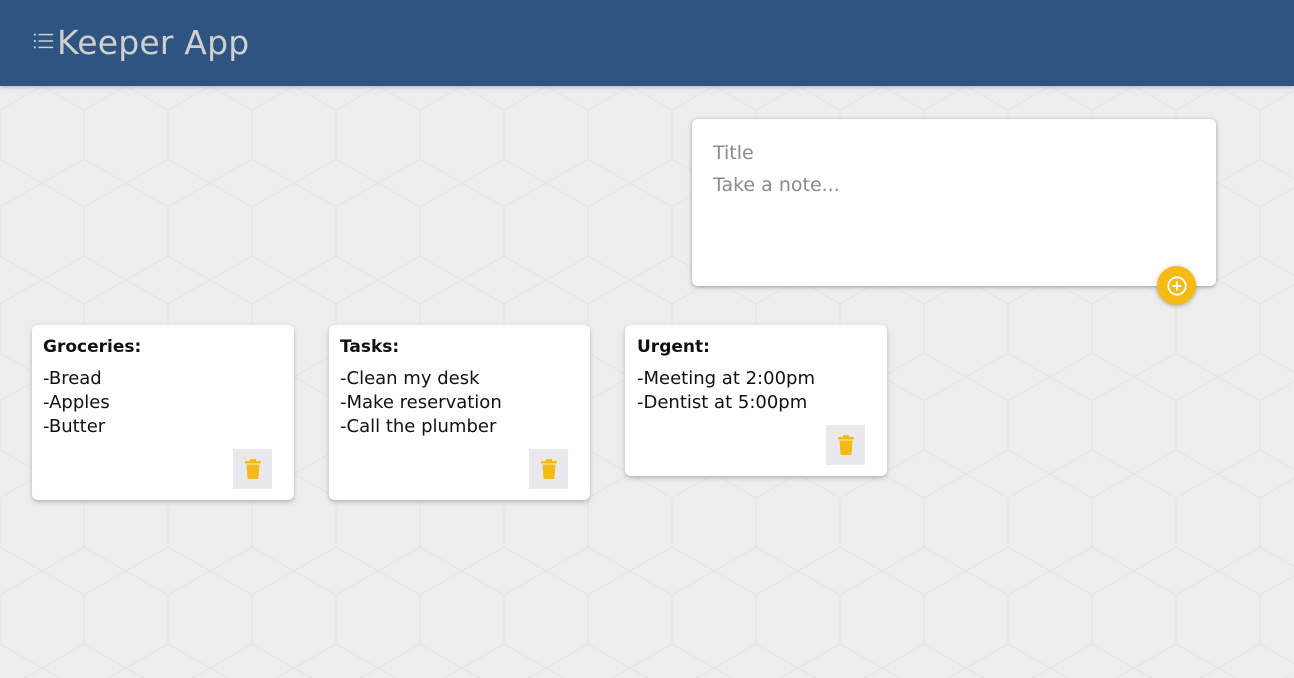 This screenshot has width=1294, height=678. Describe the element at coordinates (163, 412) in the screenshot. I see `note-card: Groceries: -Bread -Apples -Butter` at that location.